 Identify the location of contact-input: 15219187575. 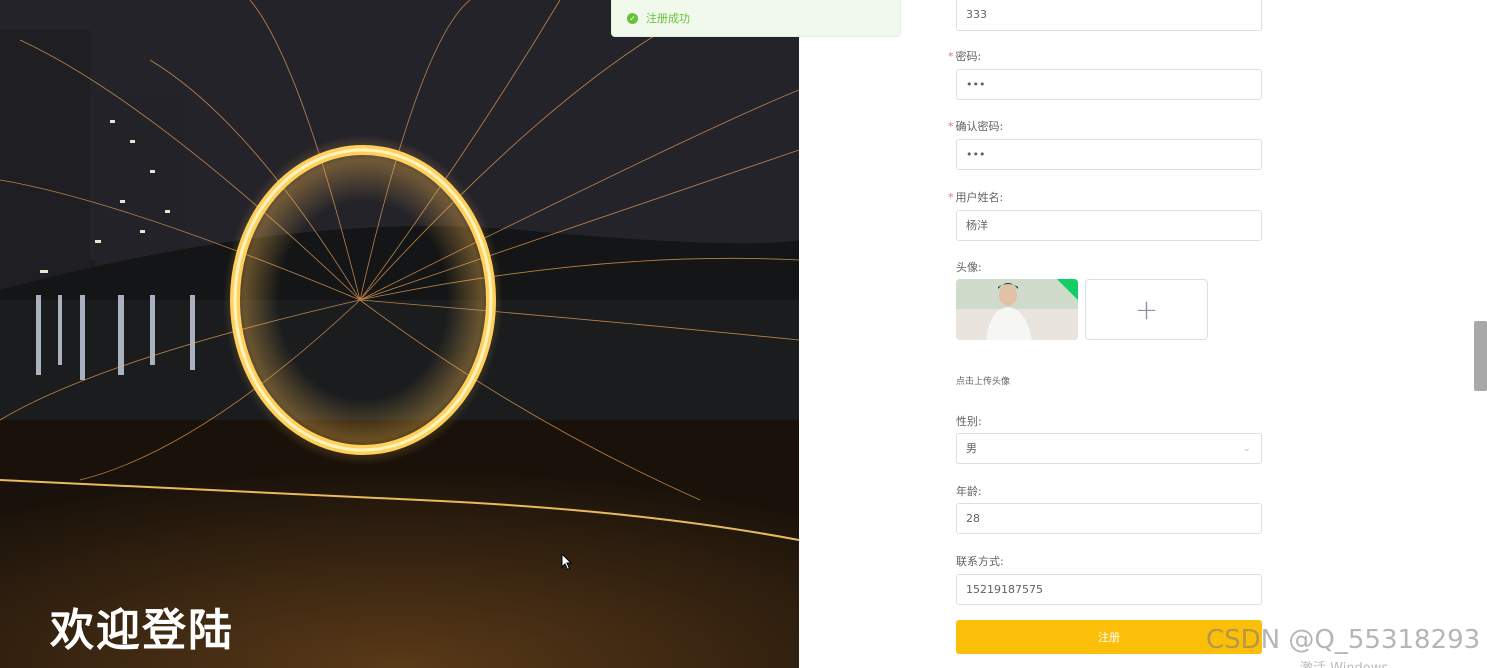
(1109, 589).